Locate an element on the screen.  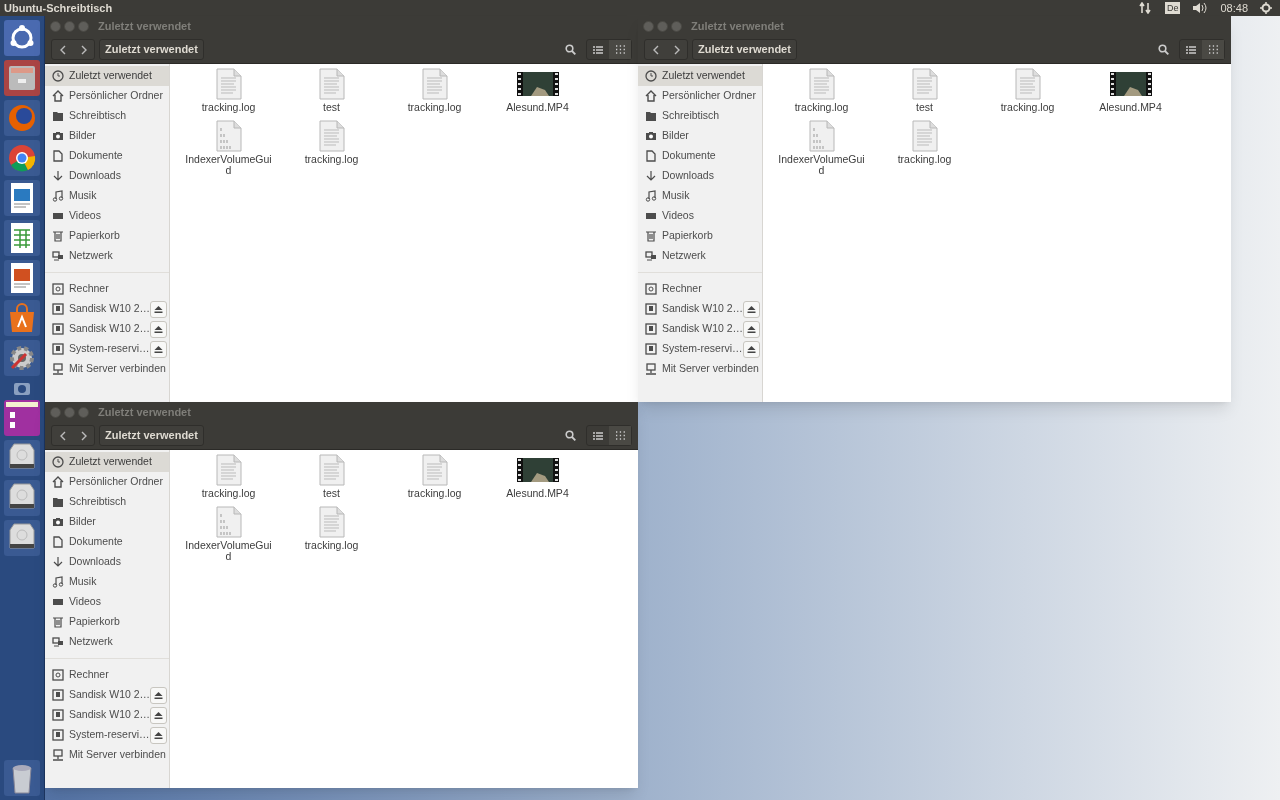
sidebar-label: Mit Server verbinden is located at coordinates (711, 369).